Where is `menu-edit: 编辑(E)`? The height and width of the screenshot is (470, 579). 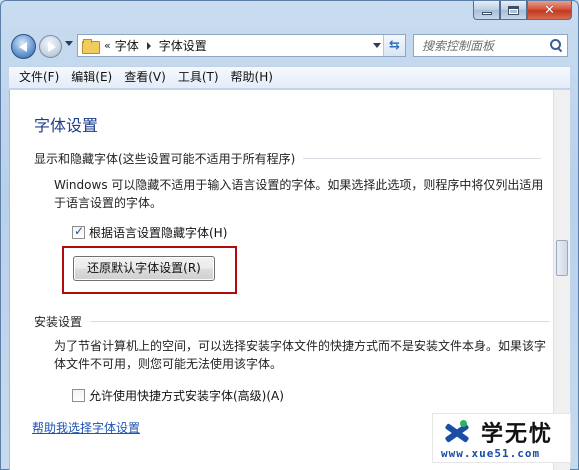 menu-edit: 编辑(E) is located at coordinates (91, 77).